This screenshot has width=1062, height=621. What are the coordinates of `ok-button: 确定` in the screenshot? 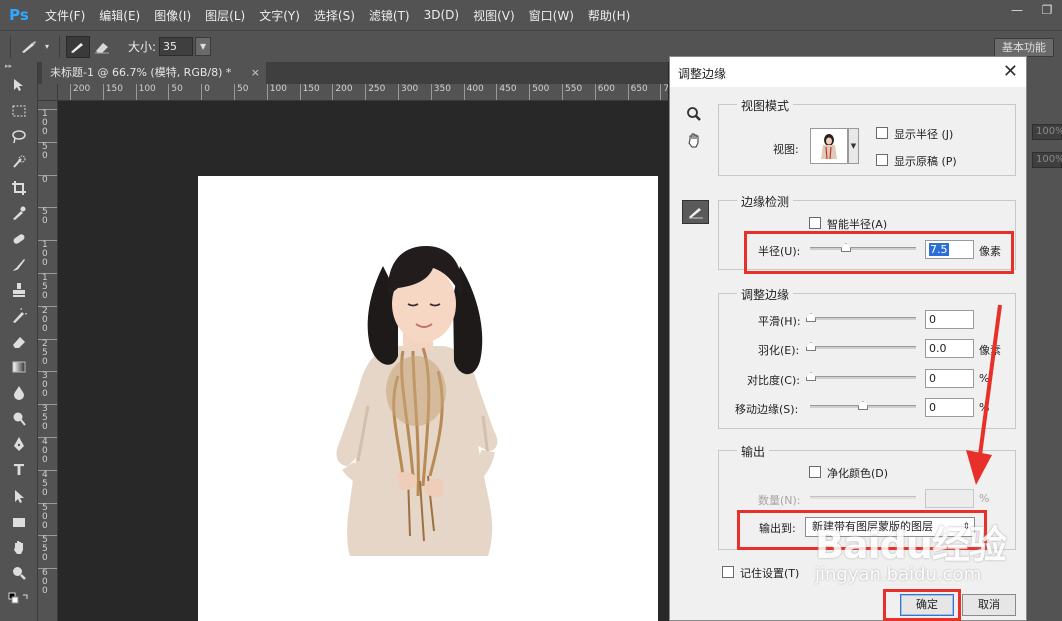 It's located at (927, 605).